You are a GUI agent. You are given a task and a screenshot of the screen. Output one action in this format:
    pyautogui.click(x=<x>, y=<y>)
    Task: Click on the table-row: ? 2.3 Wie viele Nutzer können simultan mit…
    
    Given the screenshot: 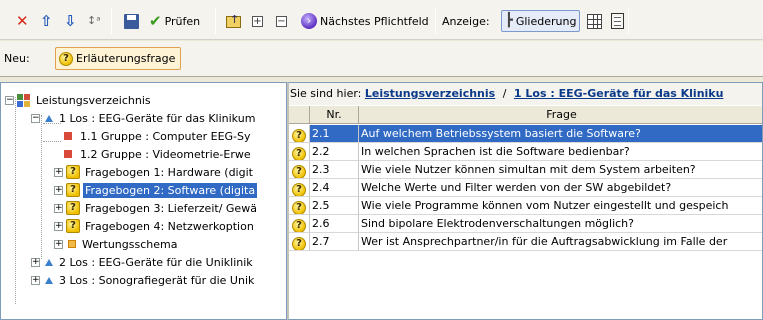 What is the action you would take?
    pyautogui.click(x=525, y=170)
    